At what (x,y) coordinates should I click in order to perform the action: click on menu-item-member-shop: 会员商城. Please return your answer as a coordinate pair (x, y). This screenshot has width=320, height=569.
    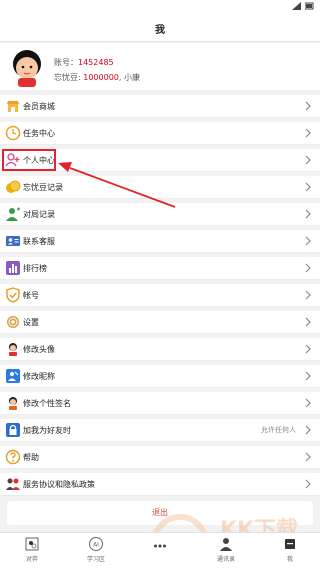
    Looking at the image, I should click on (160, 106).